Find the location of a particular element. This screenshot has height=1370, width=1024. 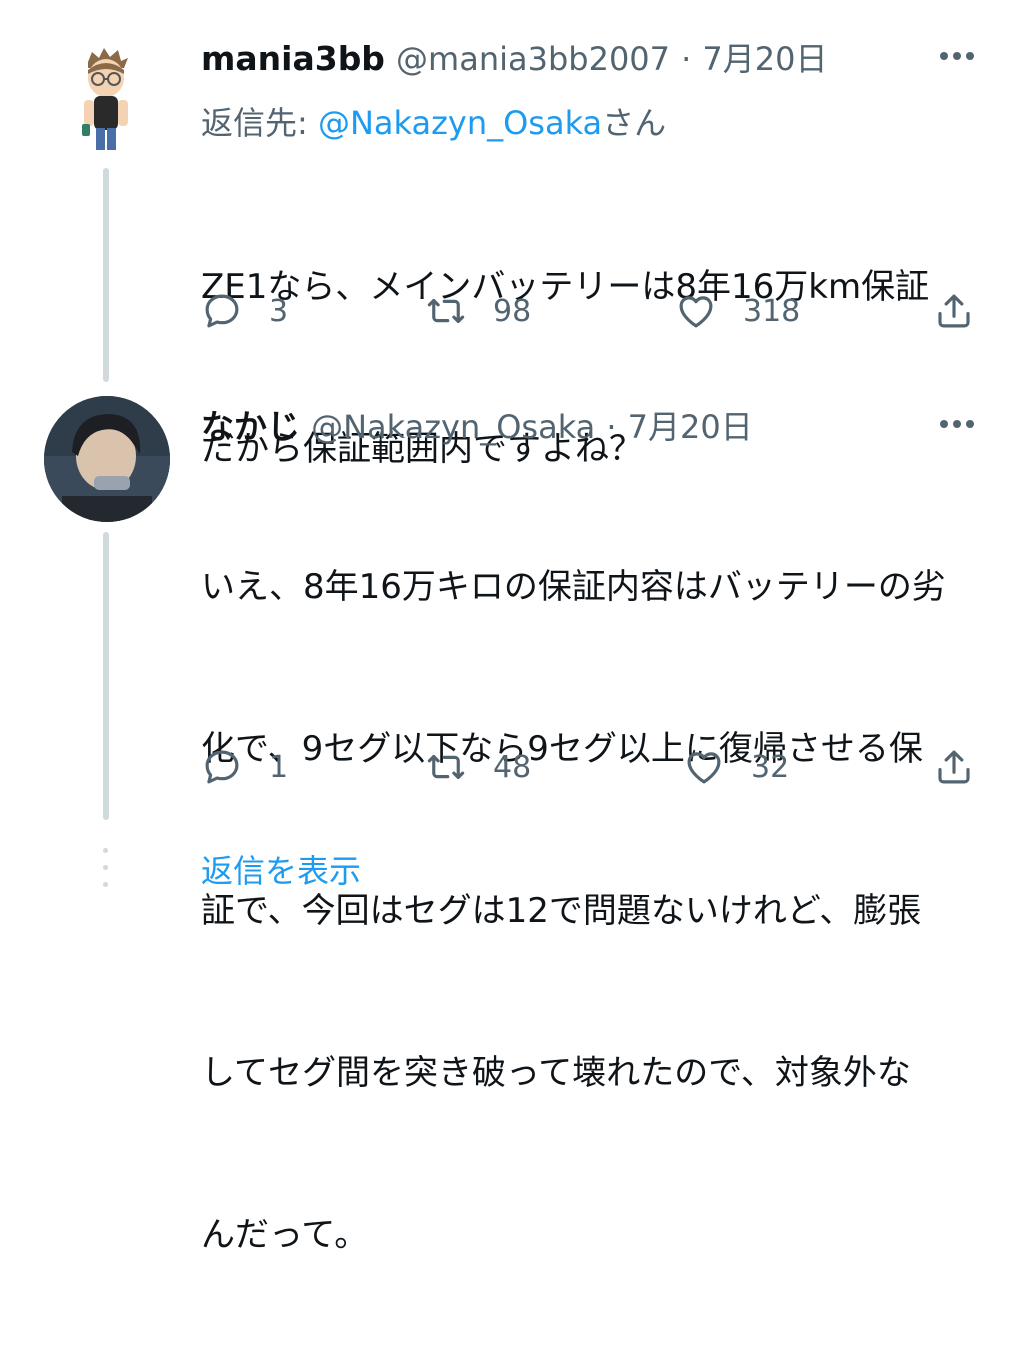

mention-link: @Nakazyn_Osaka is located at coordinates (460, 123).